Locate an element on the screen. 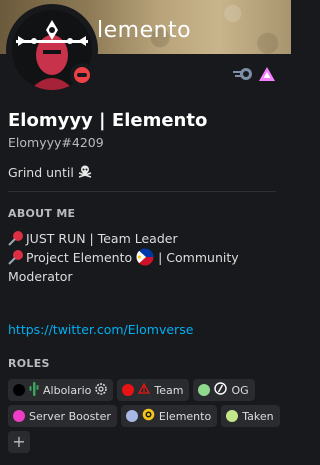 The height and width of the screenshot is (465, 320). divider is located at coordinates (142, 191).